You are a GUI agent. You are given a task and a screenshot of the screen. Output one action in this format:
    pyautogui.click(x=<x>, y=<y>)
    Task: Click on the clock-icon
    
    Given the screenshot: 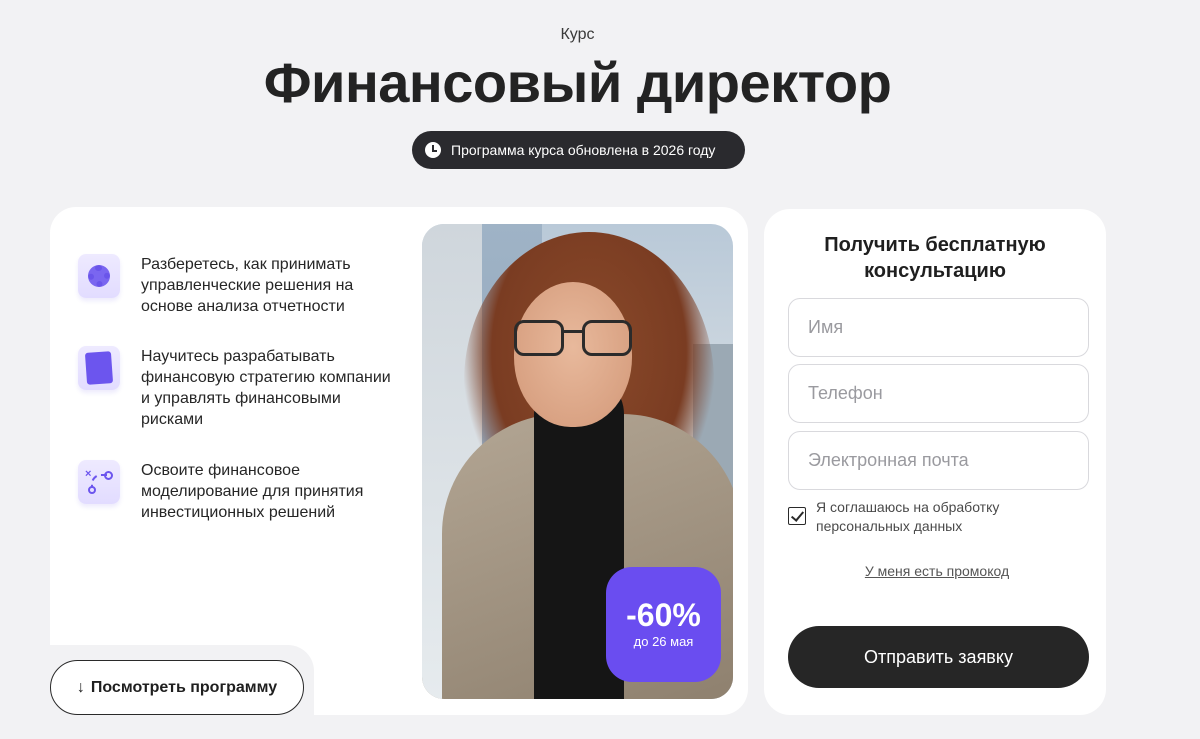 What is the action you would take?
    pyautogui.click(x=433, y=150)
    